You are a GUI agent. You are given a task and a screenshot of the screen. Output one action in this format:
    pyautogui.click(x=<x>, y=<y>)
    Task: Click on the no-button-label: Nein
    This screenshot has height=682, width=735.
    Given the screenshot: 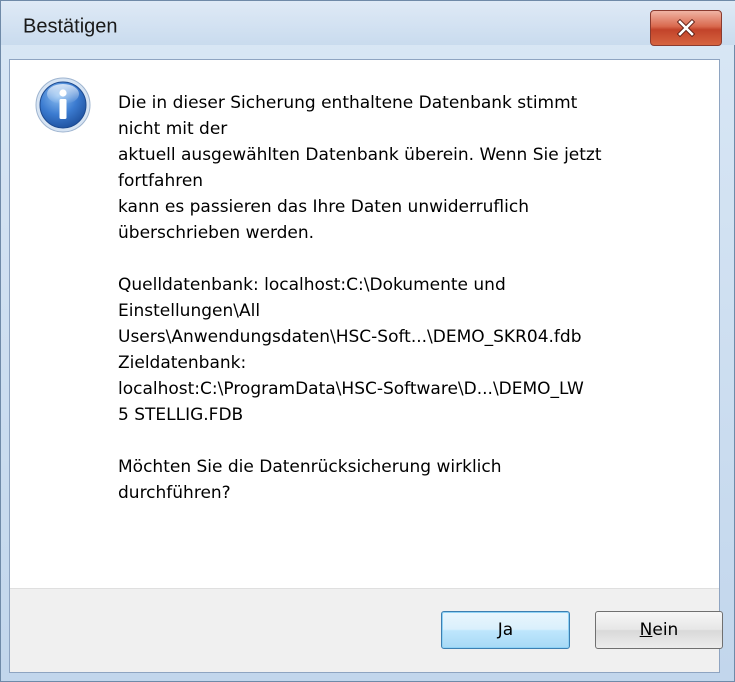 What is the action you would take?
    pyautogui.click(x=659, y=630)
    